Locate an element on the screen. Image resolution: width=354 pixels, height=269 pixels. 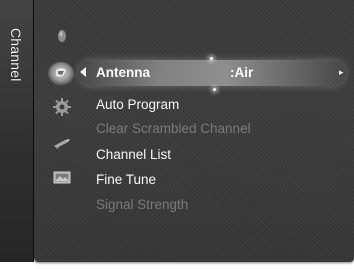
menu-item-channel-list: Channel List is located at coordinates (133, 155).